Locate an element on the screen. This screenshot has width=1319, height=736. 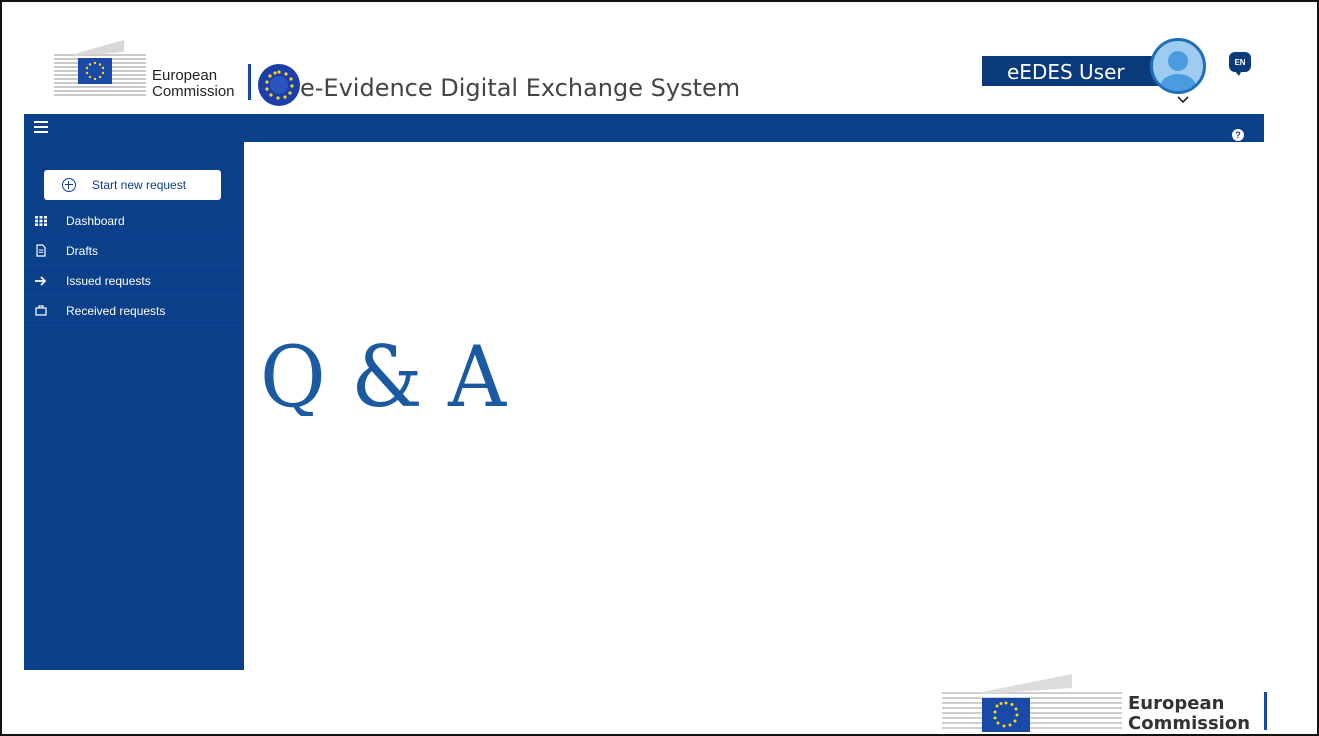
ec-logo-divider is located at coordinates (249, 82).